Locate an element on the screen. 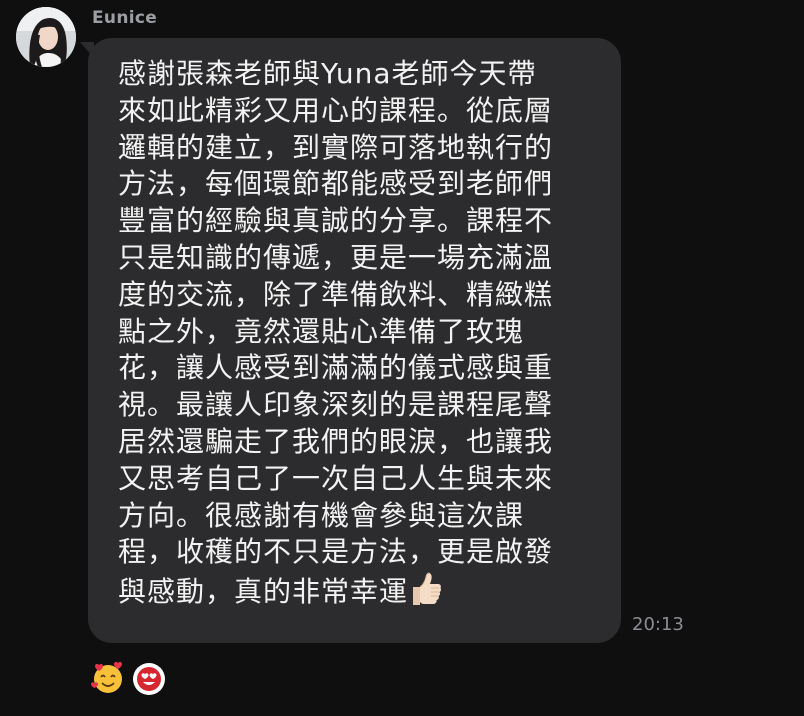 This screenshot has height=716, width=804. message-line: 方法，每個環節都能感受到老師們 is located at coordinates (336, 184).